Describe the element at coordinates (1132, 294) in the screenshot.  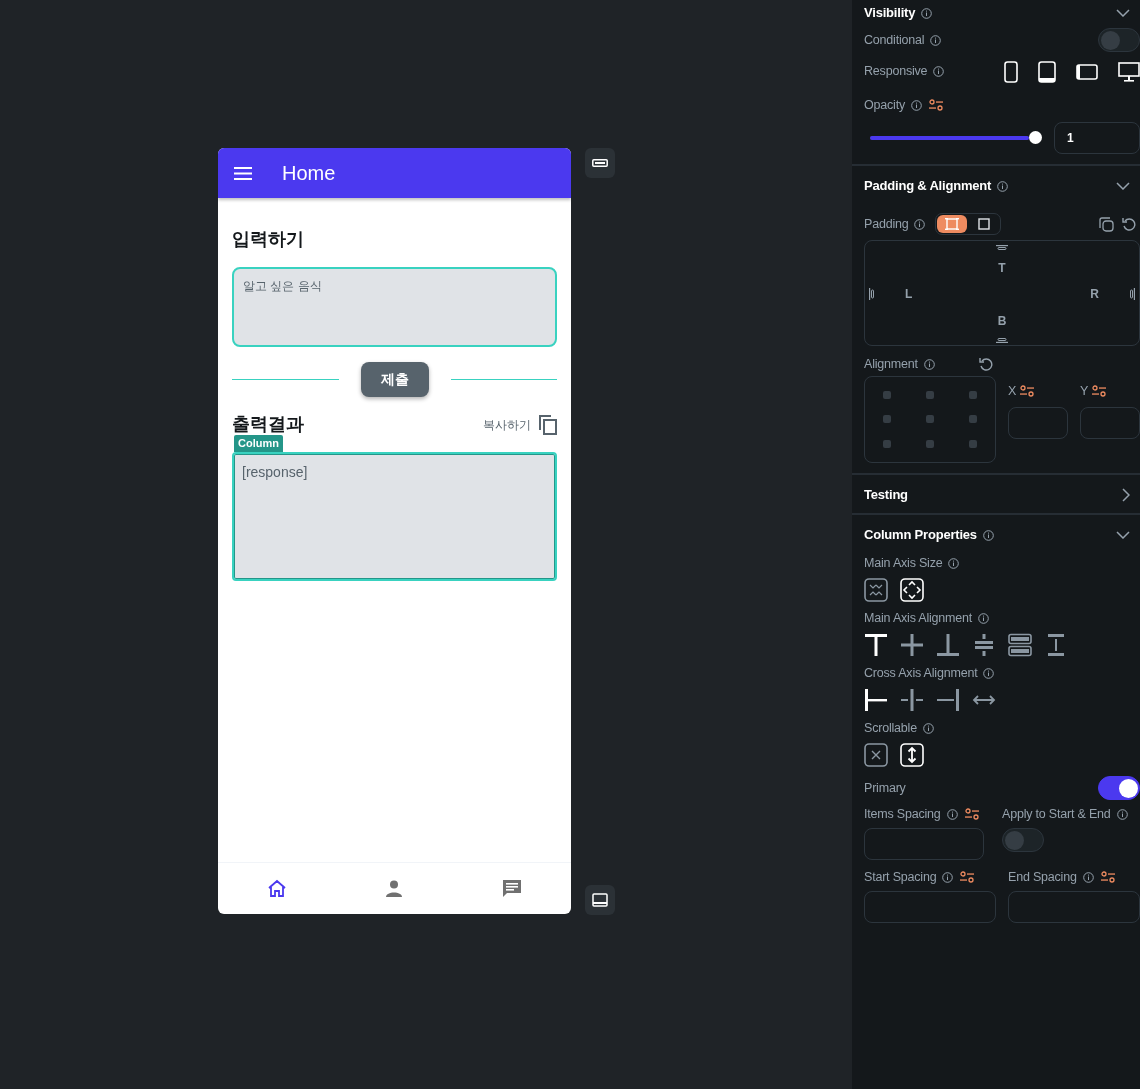
I see `padding-right-icon` at that location.